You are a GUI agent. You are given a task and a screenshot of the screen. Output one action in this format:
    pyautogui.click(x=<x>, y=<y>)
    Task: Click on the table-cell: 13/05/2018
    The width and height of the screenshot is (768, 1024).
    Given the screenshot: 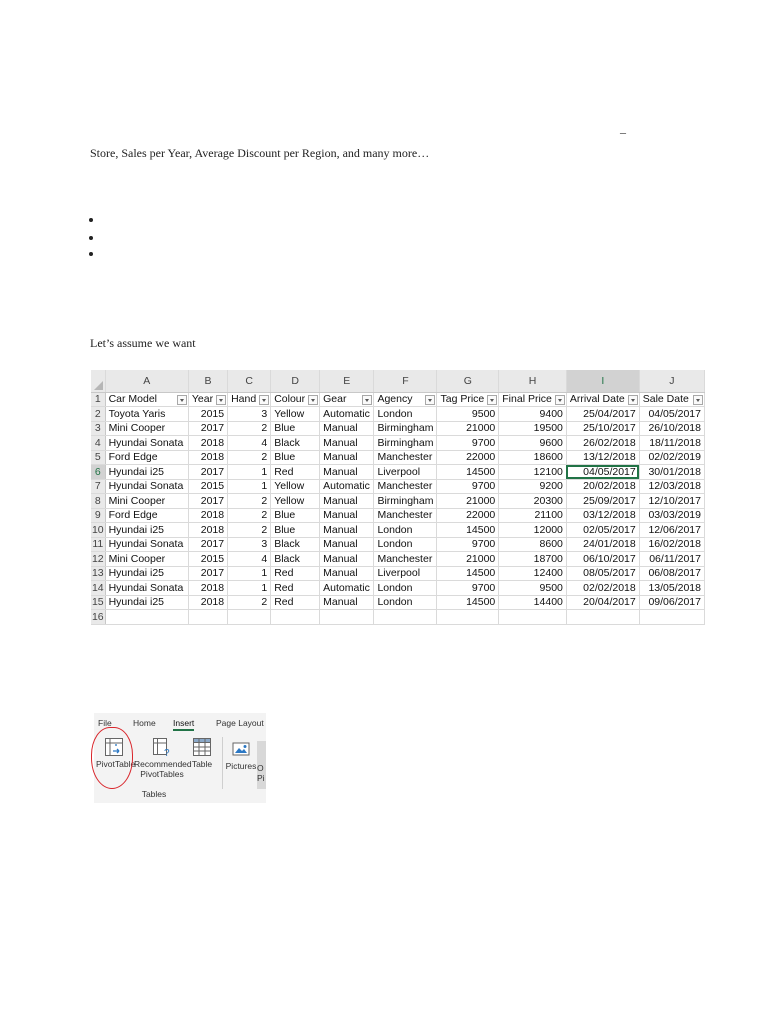 What is the action you would take?
    pyautogui.click(x=672, y=588)
    